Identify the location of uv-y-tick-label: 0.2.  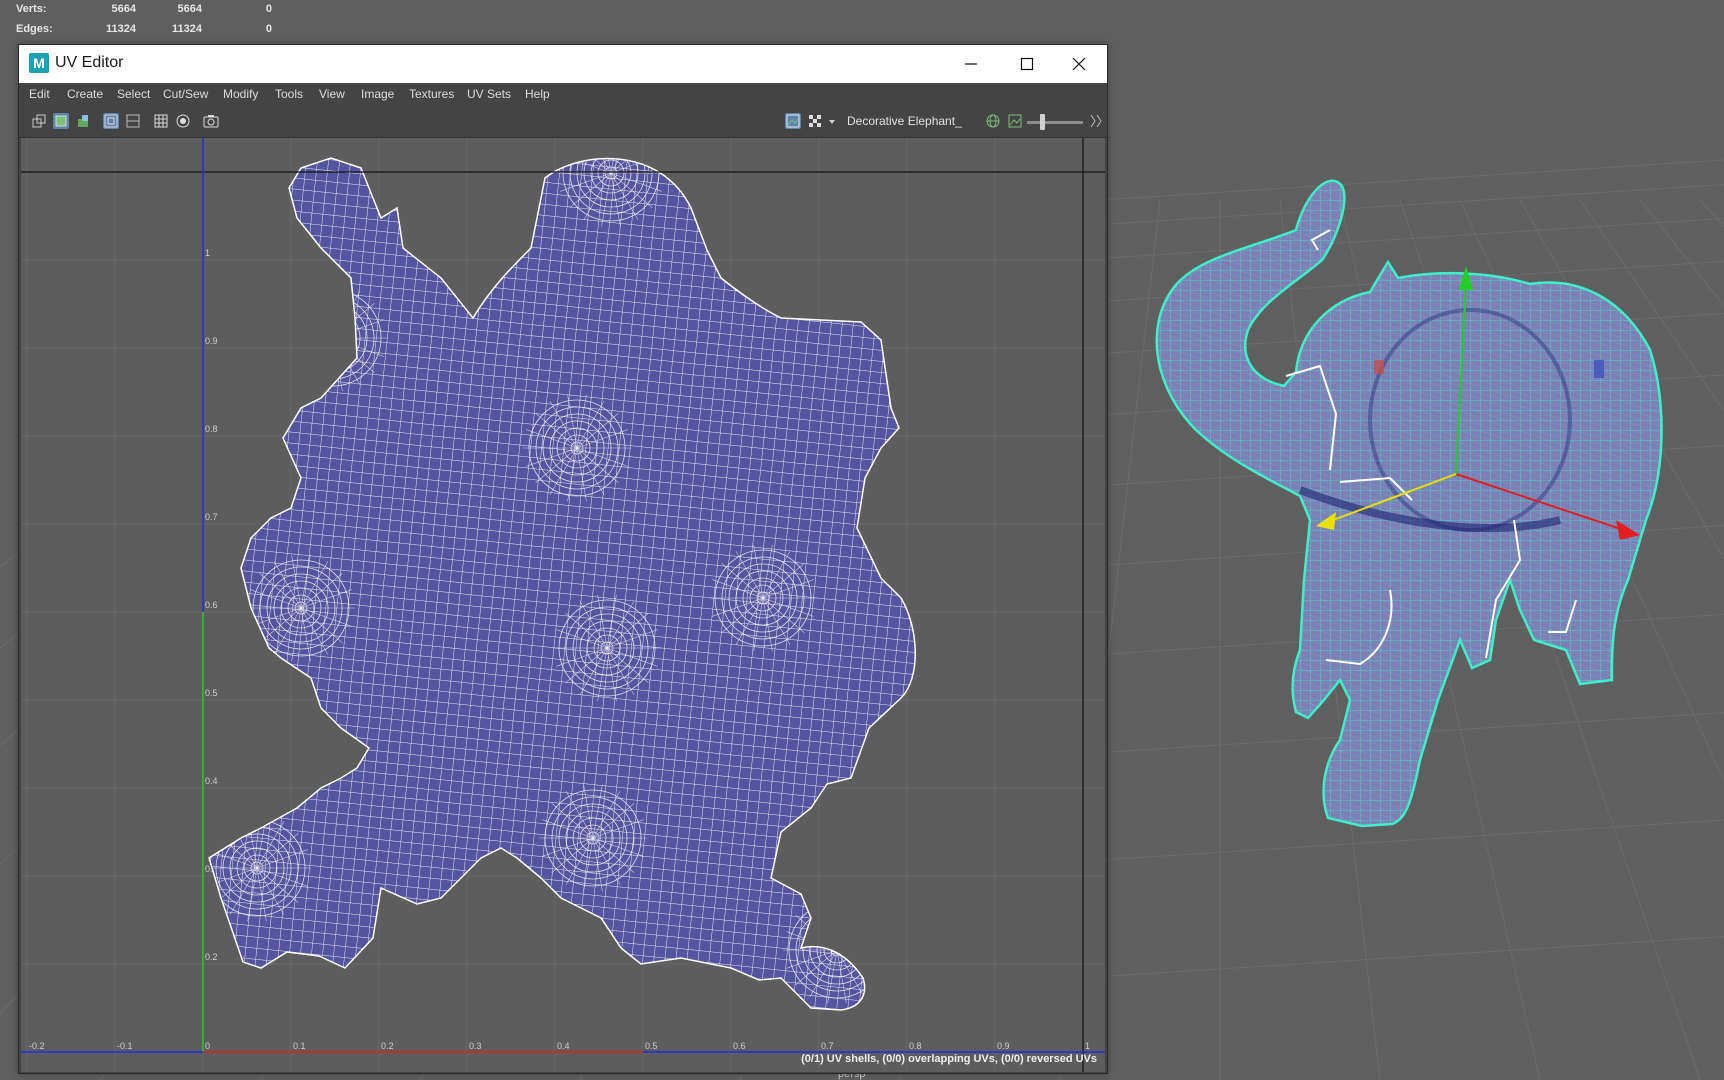
(211, 957).